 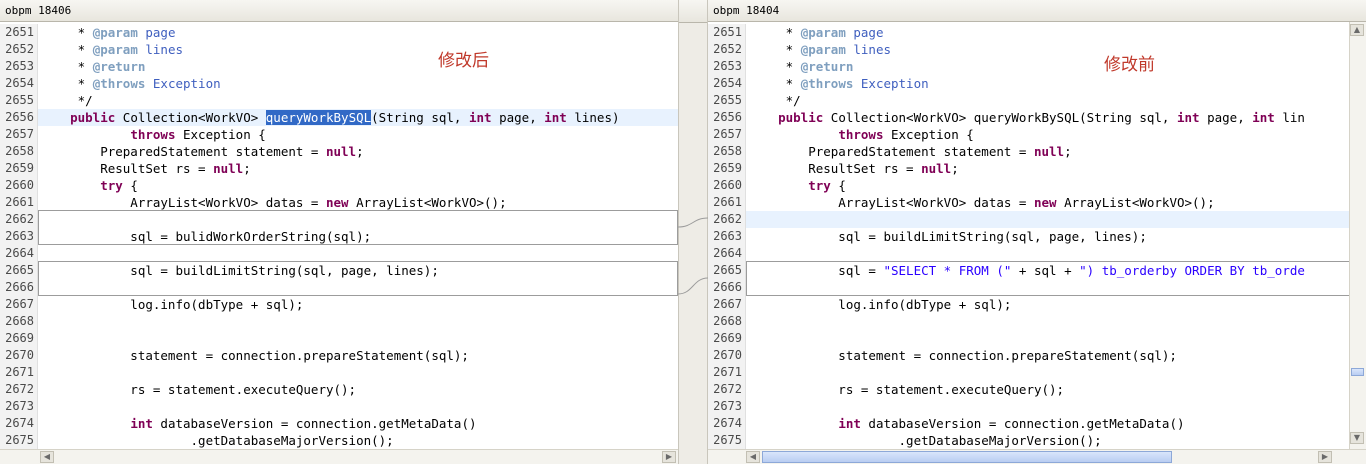 I want to click on line-number: 2651, so click(x=19, y=32).